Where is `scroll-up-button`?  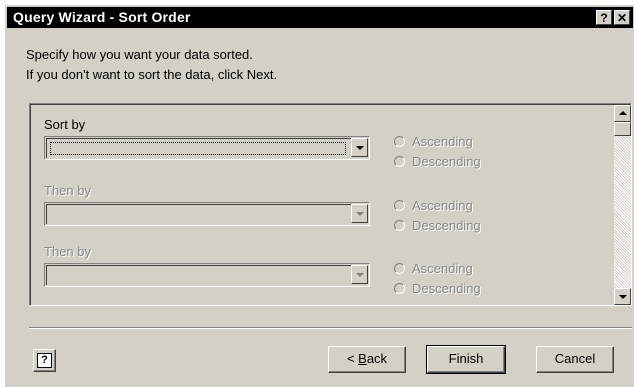
scroll-up-button is located at coordinates (622, 113).